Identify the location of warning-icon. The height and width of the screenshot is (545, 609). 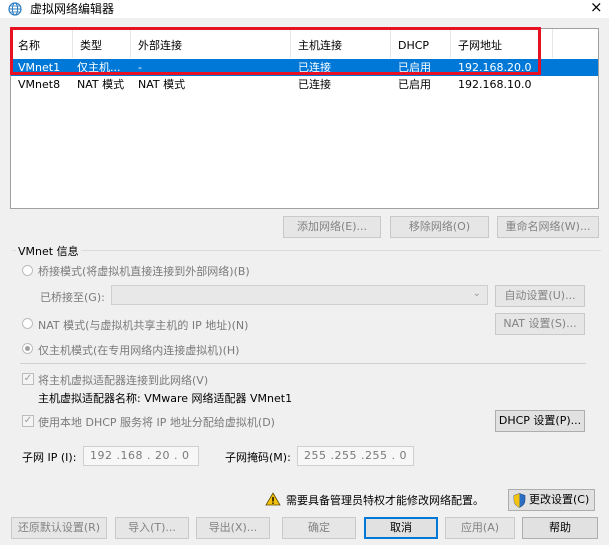
(273, 499).